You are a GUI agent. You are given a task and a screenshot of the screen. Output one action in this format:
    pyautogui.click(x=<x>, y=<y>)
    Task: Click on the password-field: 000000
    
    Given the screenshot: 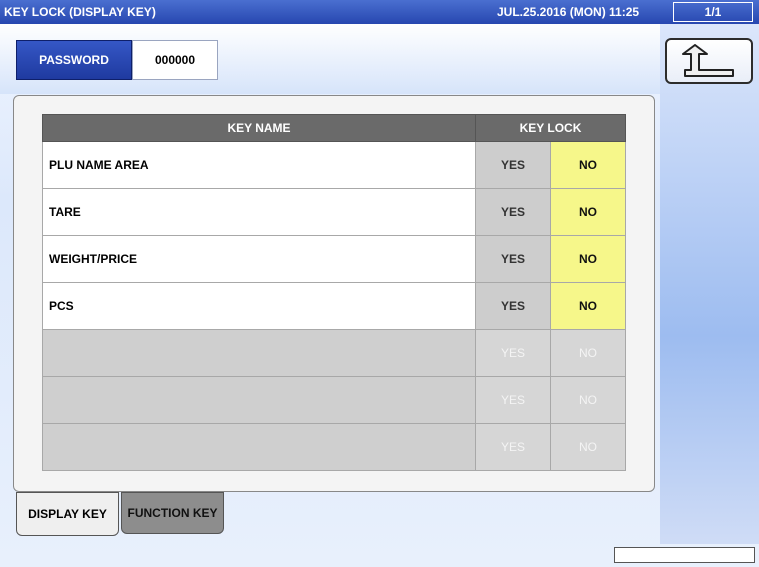 What is the action you would take?
    pyautogui.click(x=175, y=60)
    